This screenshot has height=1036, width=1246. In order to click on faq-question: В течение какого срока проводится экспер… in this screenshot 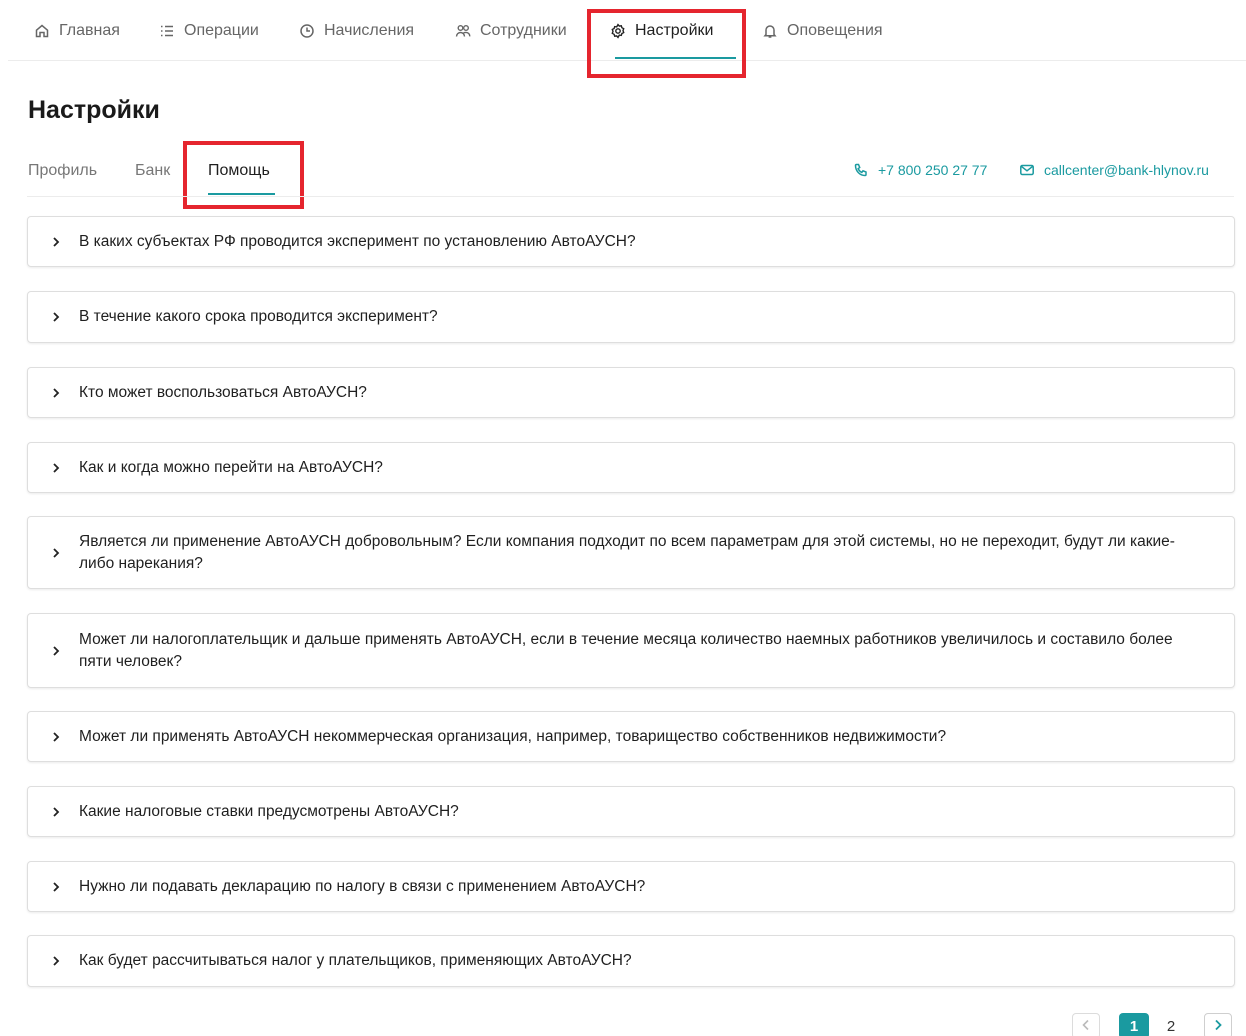, I will do `click(258, 316)`.